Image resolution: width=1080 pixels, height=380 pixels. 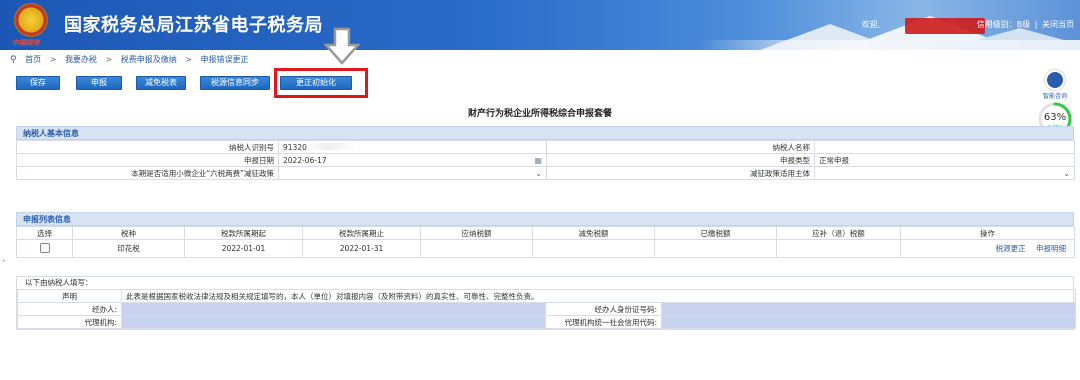 I want to click on site-header: 中国税务 国家税务总局江苏省电子税务局 欢迎, 信用级别：B级 | 关闭当页, so click(x=540, y=25).